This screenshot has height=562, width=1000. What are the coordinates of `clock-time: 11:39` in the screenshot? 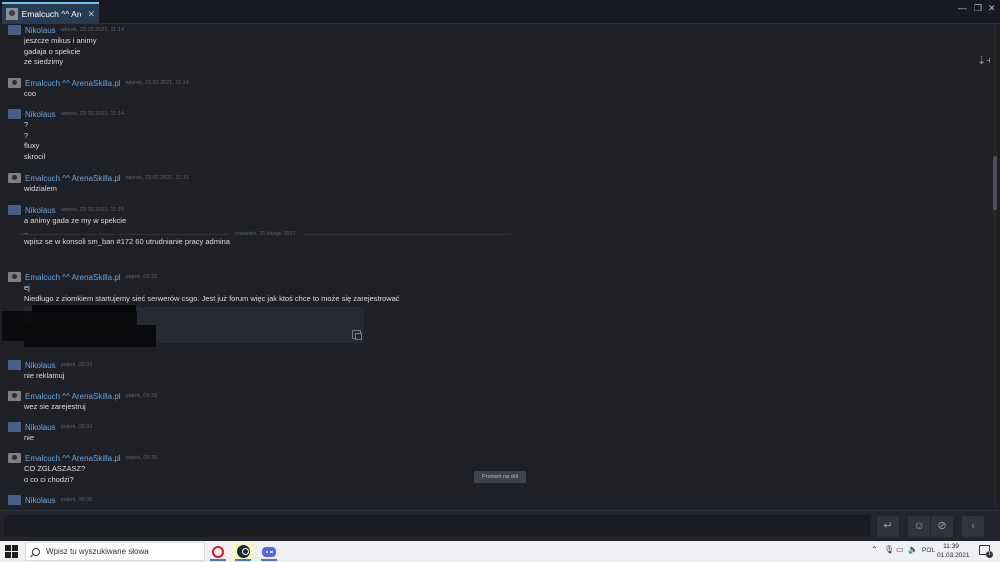 It's located at (951, 546).